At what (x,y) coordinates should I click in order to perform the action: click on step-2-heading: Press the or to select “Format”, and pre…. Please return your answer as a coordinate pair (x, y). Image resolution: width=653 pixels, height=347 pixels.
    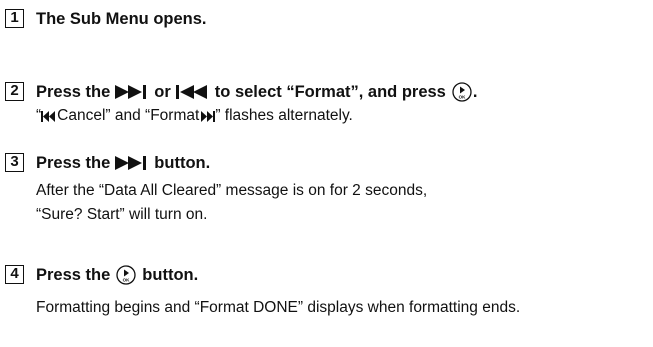
    Looking at the image, I should click on (256, 92).